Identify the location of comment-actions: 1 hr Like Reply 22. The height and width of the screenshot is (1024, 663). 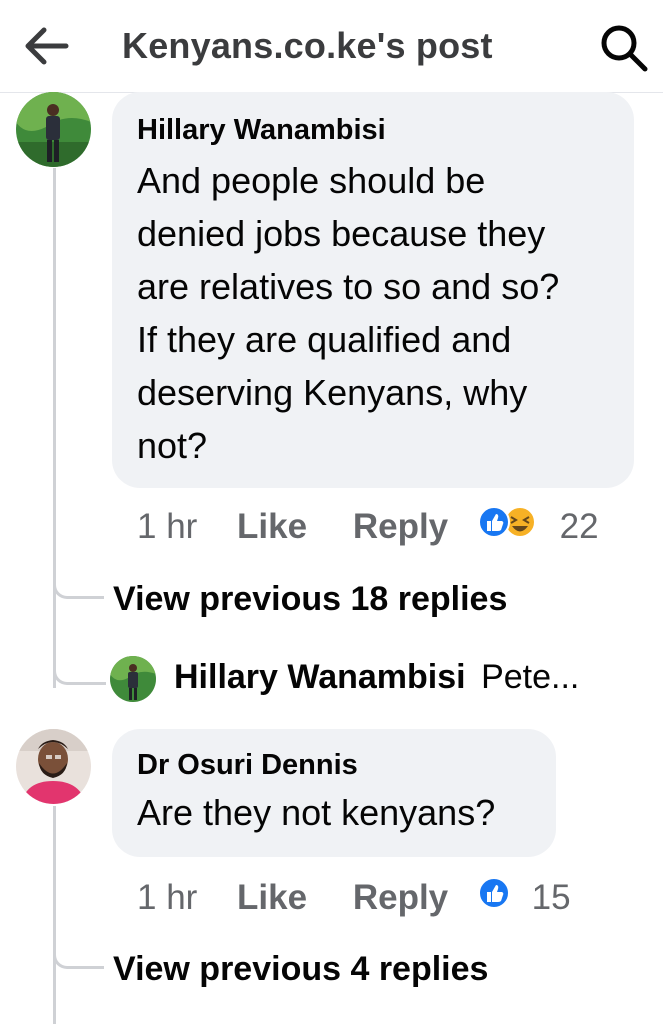
(368, 526).